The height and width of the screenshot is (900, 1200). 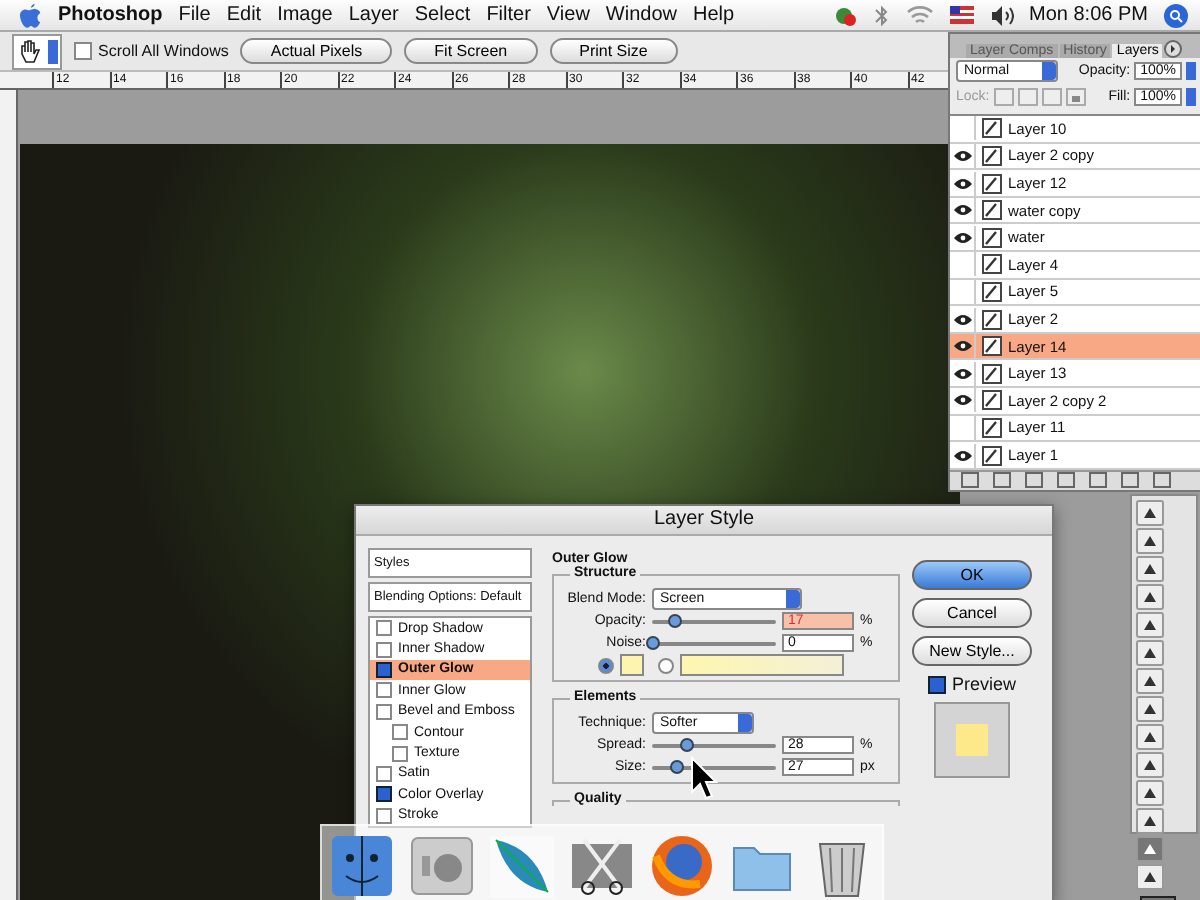 I want to click on menu-item: File, so click(x=194, y=15).